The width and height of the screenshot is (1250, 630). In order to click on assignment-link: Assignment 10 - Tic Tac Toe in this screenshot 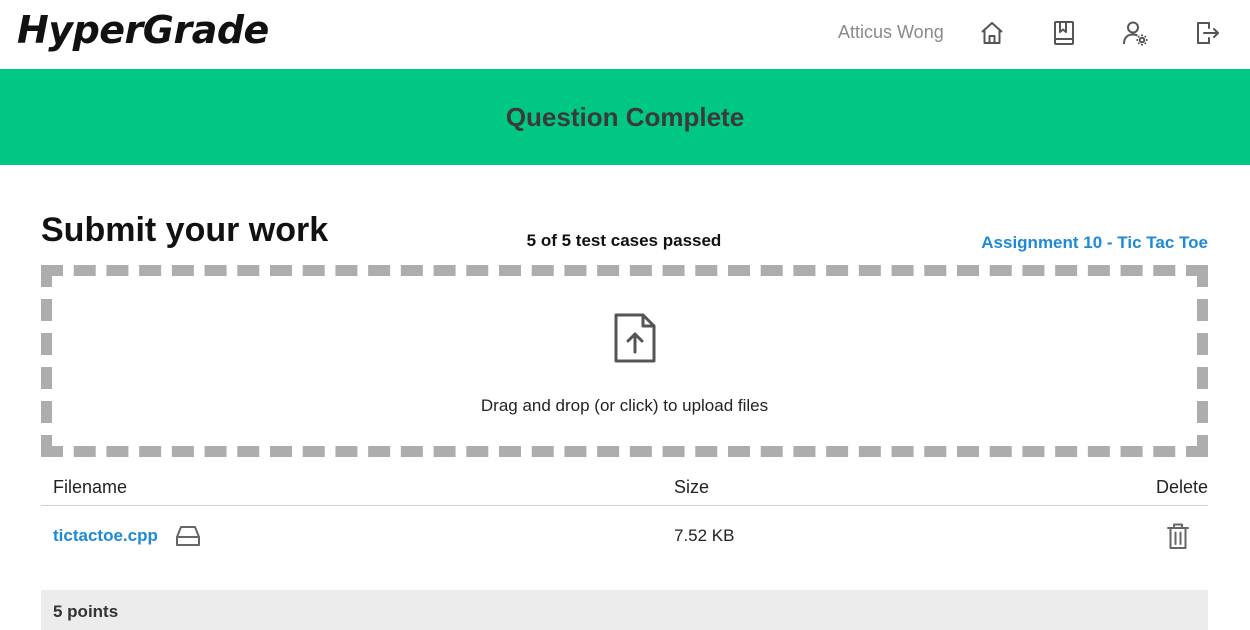, I will do `click(1094, 243)`.